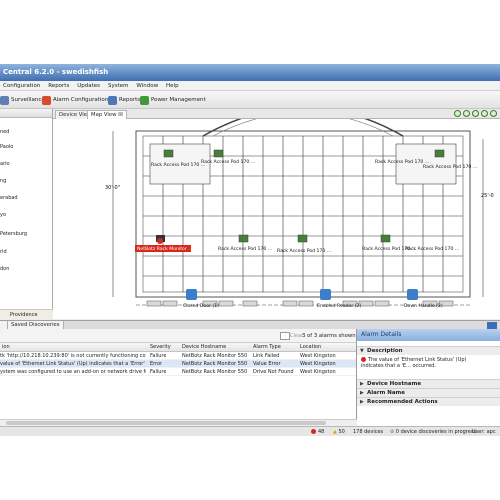 The image size is (500, 500). I want to click on column-description: ion, so click(6, 347).